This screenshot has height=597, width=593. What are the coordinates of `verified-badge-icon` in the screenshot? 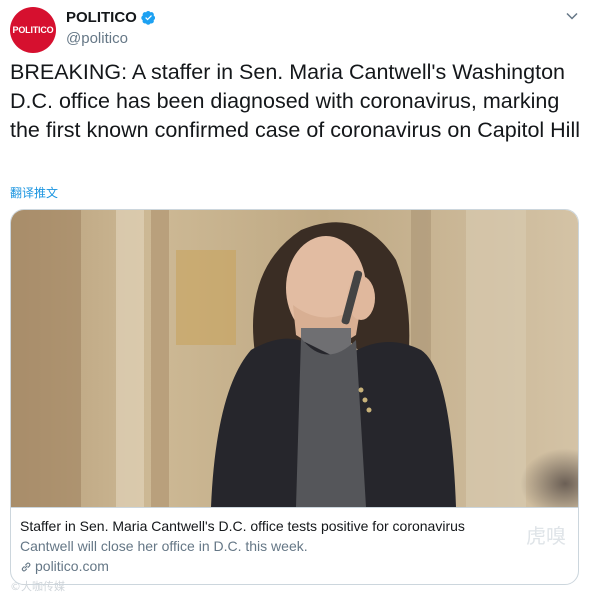 It's located at (148, 17).